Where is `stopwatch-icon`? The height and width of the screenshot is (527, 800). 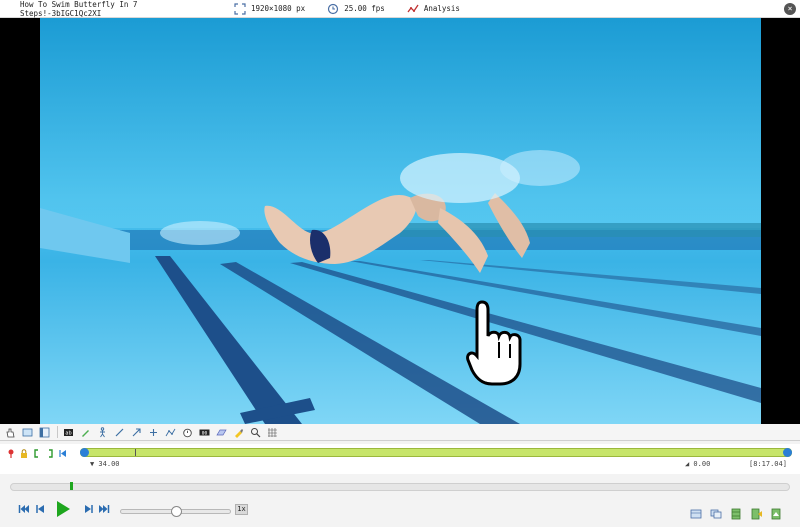
stopwatch-icon is located at coordinates (187, 432).